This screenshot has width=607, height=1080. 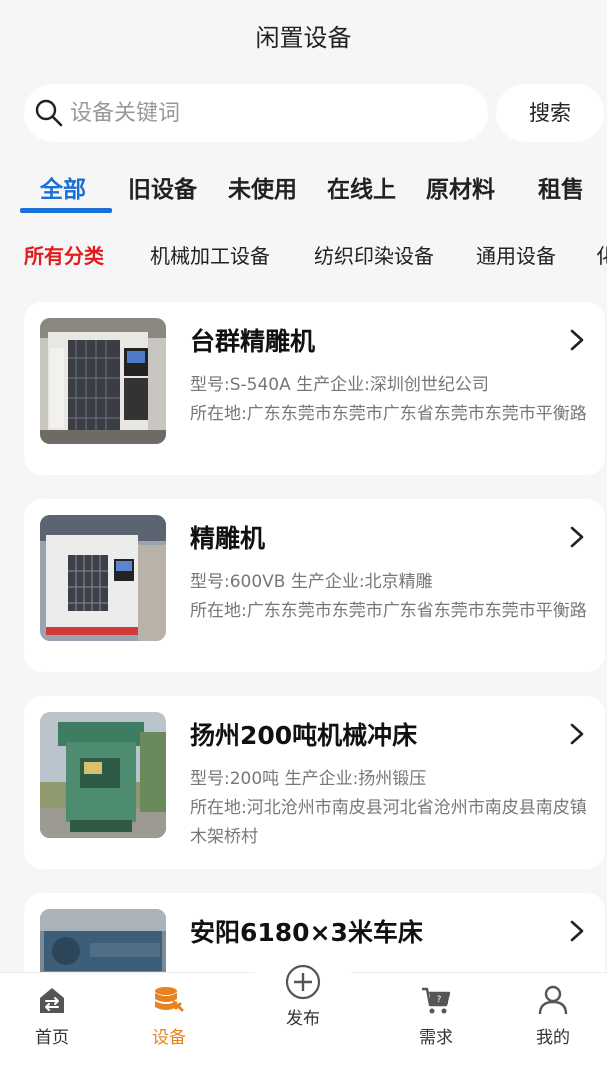 What do you see at coordinates (553, 1038) in the screenshot?
I see `tabbar-mine-label: 我的` at bounding box center [553, 1038].